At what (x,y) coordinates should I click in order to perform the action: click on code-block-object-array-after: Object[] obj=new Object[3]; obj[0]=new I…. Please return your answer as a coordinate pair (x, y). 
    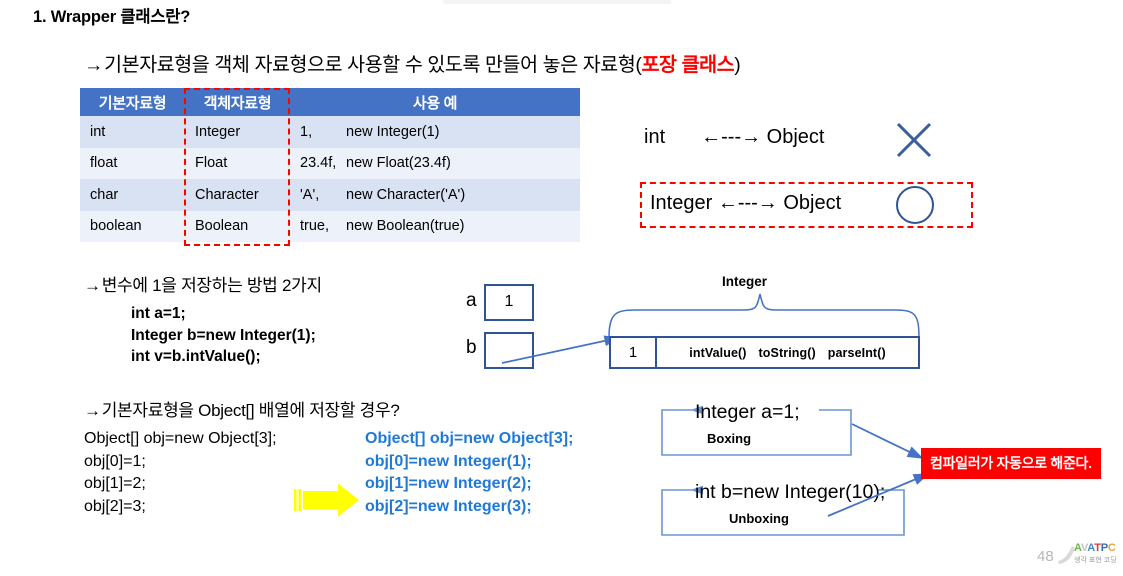
    Looking at the image, I should click on (469, 473).